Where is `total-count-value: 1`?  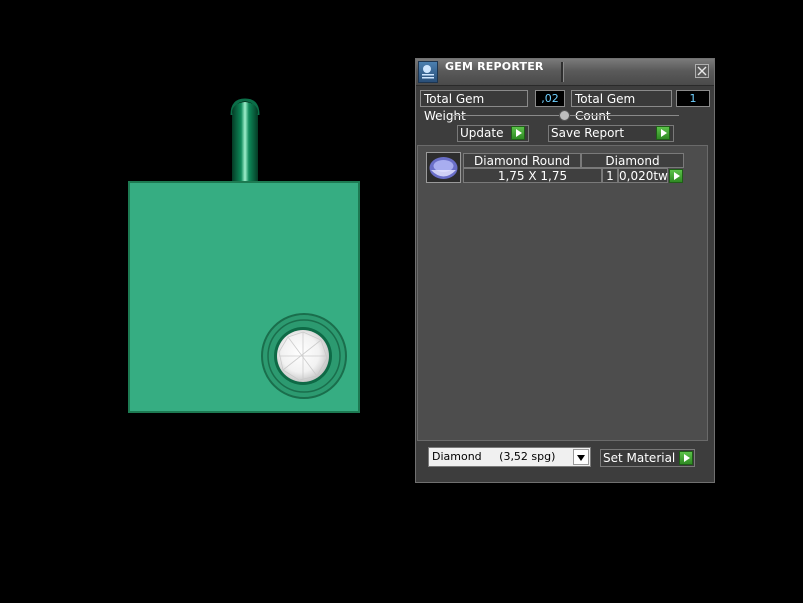
total-count-value: 1 is located at coordinates (693, 98).